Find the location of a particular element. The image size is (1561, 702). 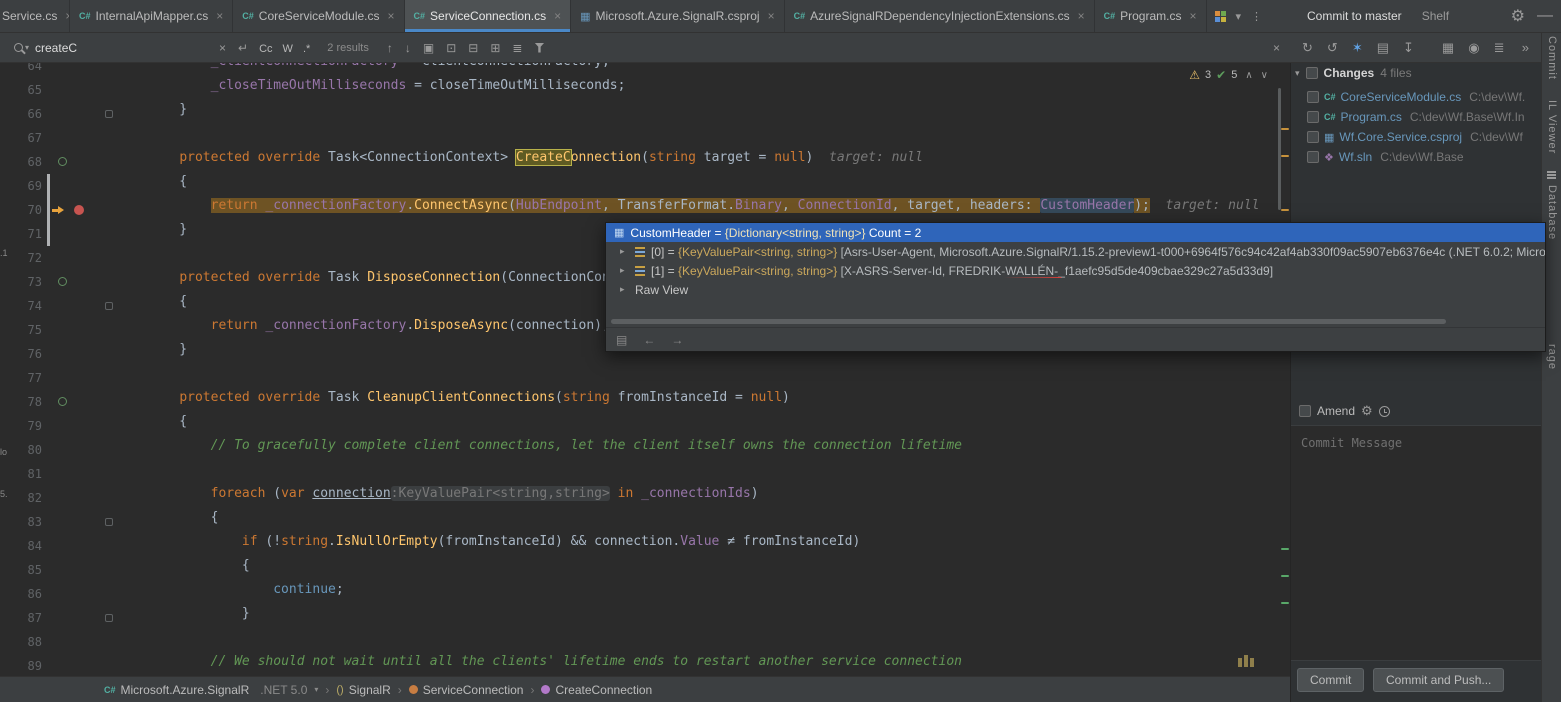

shelve-silently-icon: ✶ is located at coordinates (1357, 48).